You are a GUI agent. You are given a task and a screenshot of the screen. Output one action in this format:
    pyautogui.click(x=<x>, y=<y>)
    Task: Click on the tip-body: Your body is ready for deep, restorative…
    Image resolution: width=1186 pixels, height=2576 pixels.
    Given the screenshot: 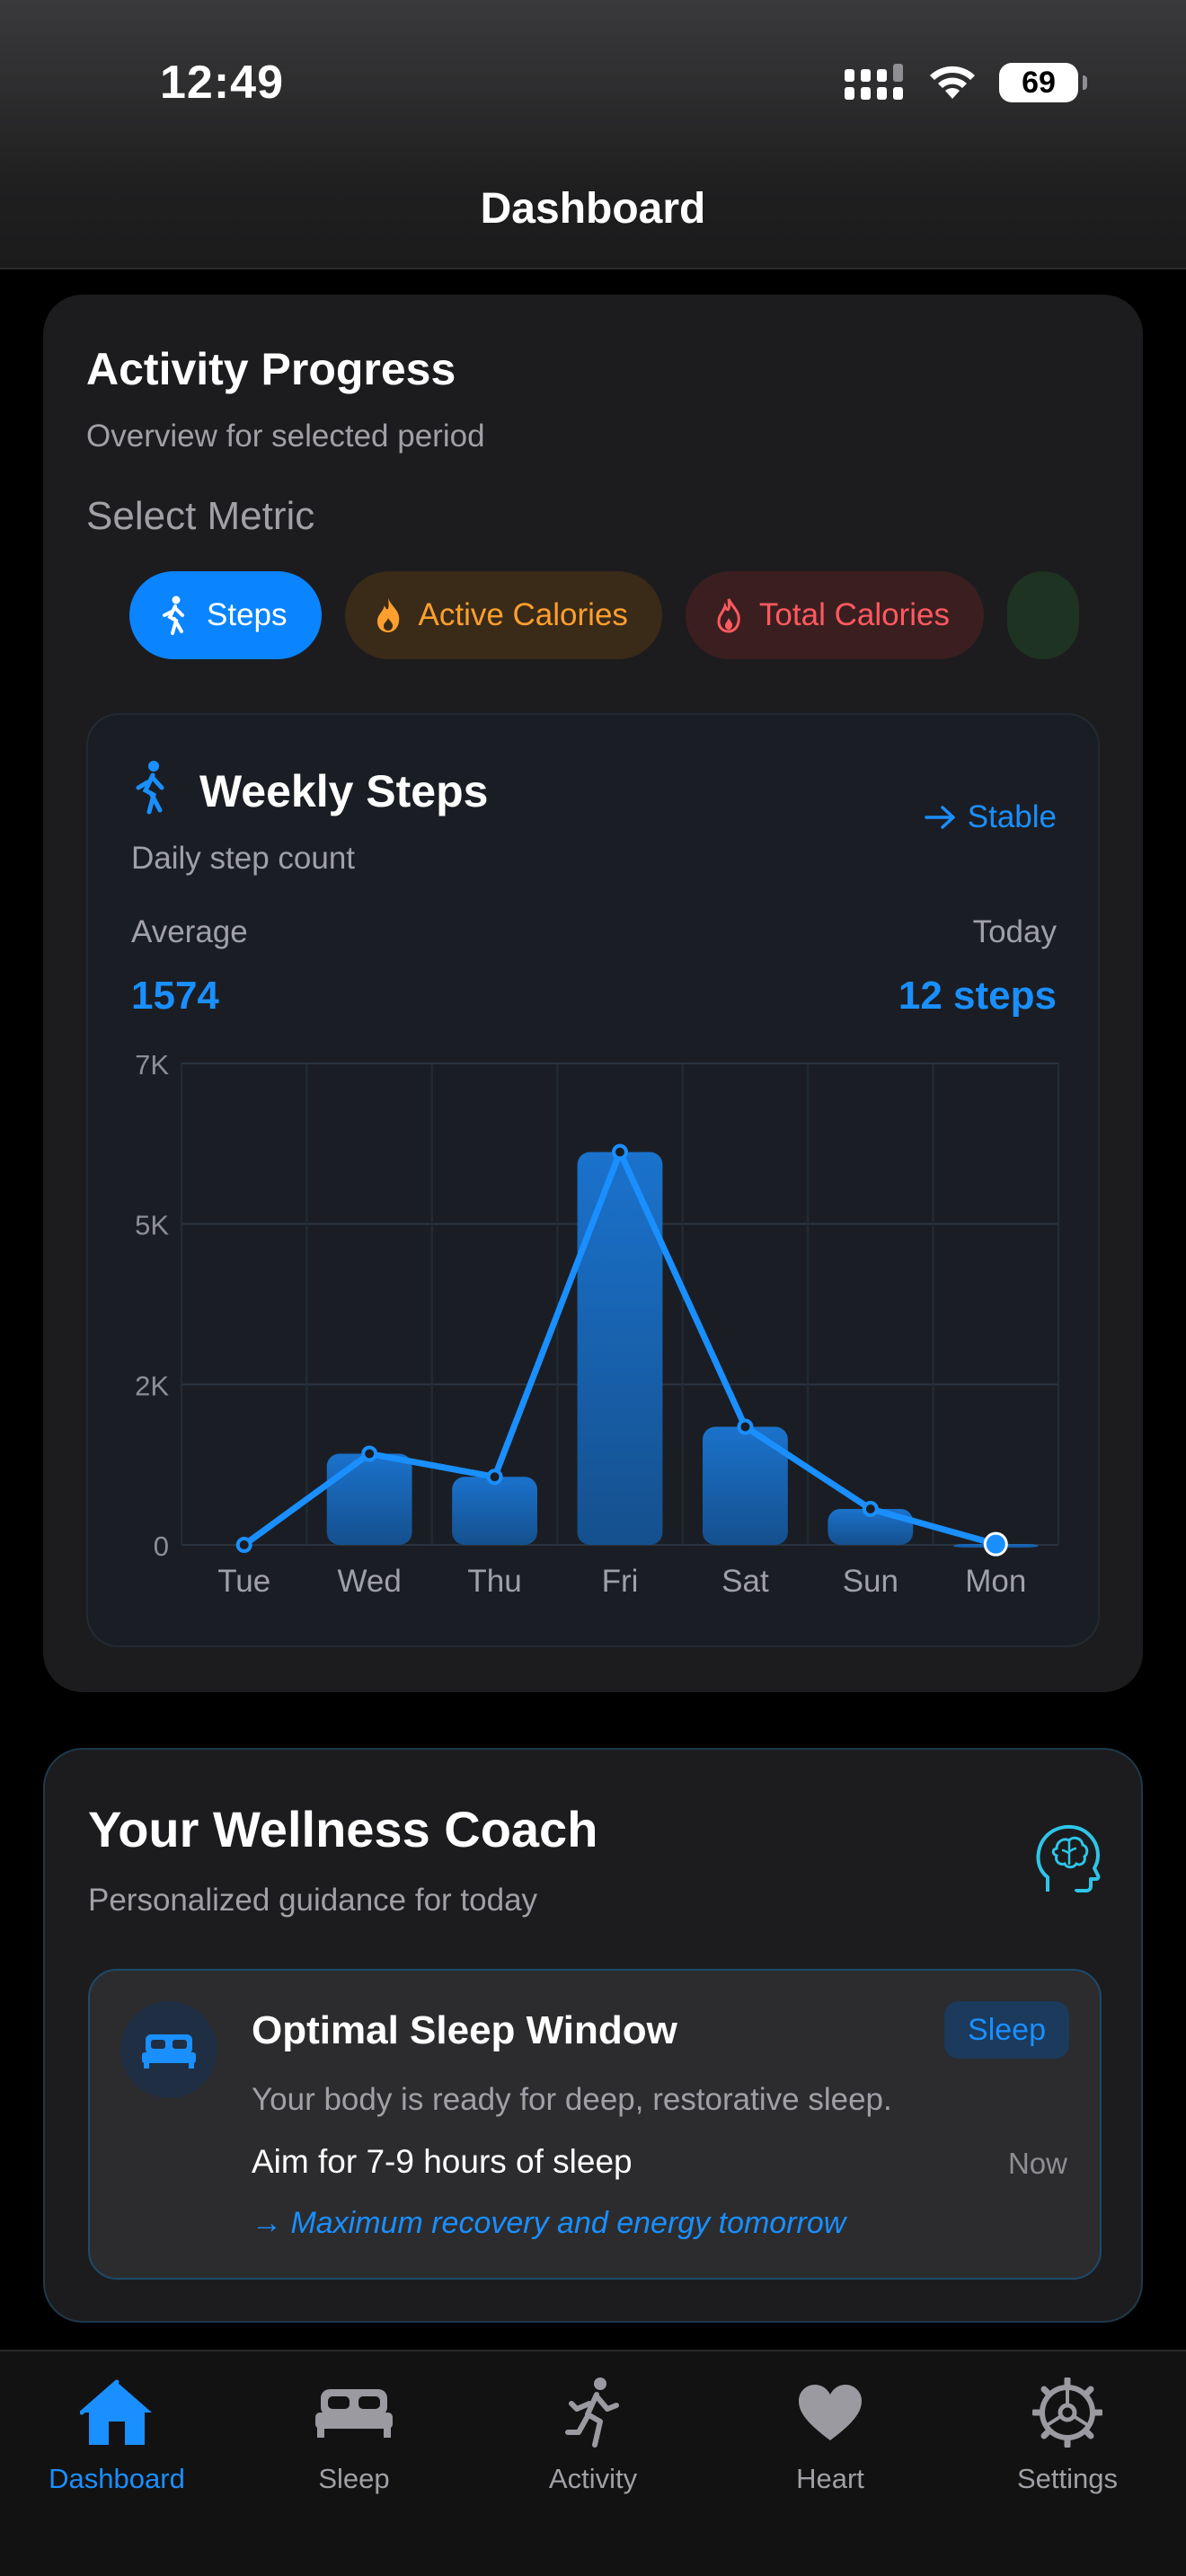 What is the action you would take?
    pyautogui.click(x=572, y=2099)
    